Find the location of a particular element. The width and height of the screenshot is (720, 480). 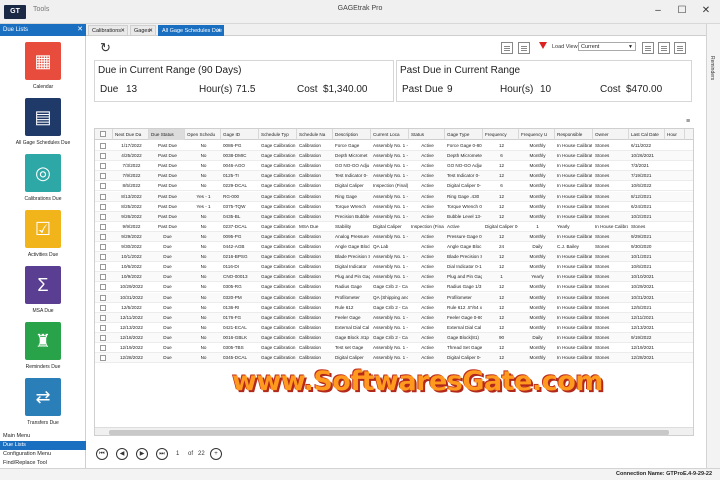

column-header: Last Cal Date is located at coordinates (647, 134).